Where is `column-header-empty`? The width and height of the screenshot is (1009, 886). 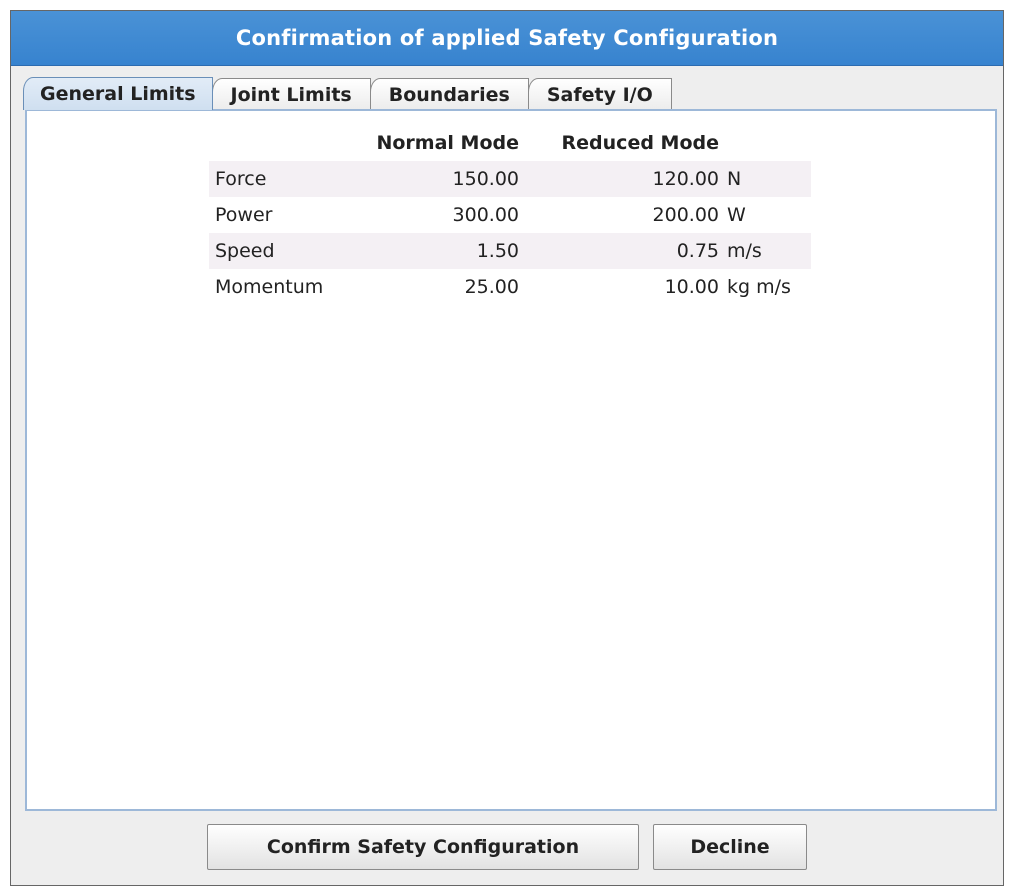
column-header-empty is located at coordinates (279, 143).